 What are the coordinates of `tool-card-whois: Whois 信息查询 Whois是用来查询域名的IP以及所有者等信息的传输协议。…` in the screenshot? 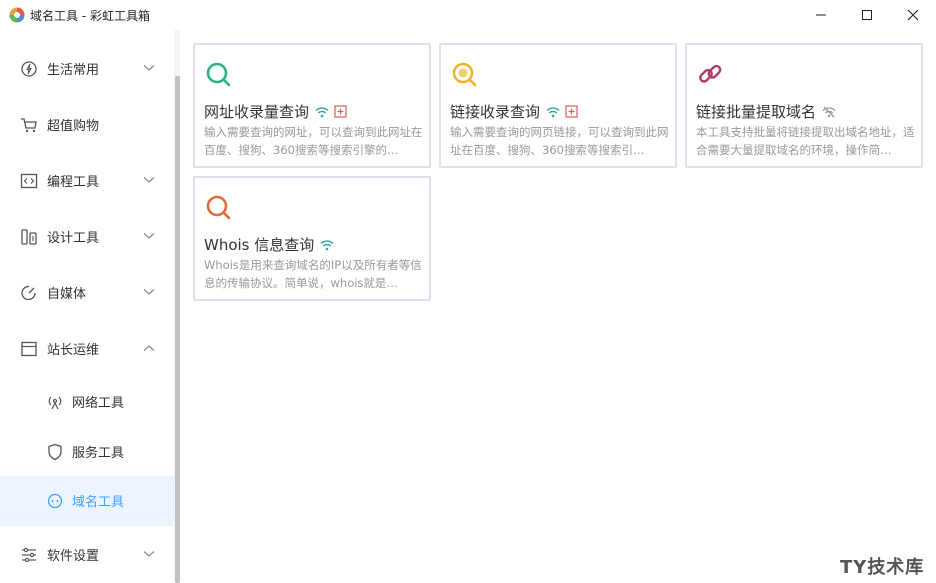 It's located at (312, 238).